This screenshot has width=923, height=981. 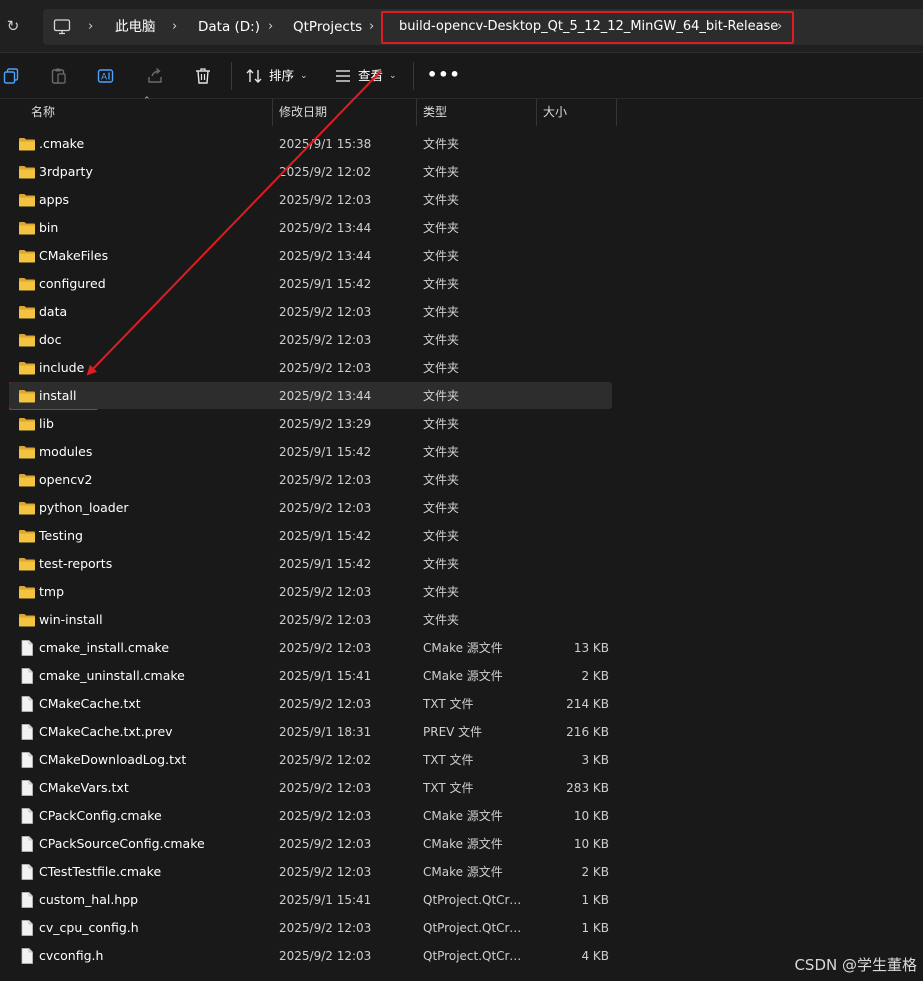 I want to click on file-row: opencv2 2025/9/2 12:03 文件夹, so click(x=461, y=480).